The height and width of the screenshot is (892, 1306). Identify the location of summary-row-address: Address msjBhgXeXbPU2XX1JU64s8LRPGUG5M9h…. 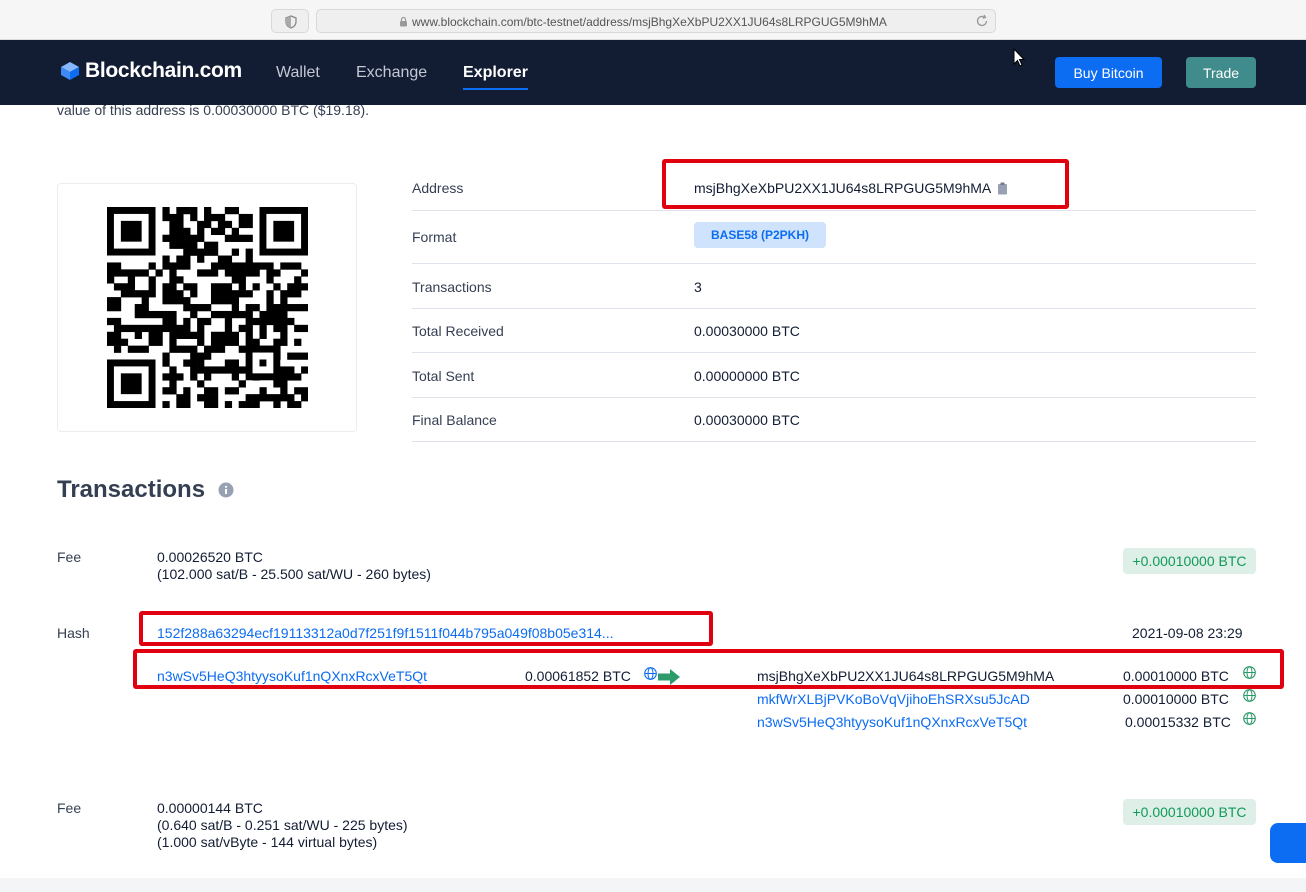
(834, 185).